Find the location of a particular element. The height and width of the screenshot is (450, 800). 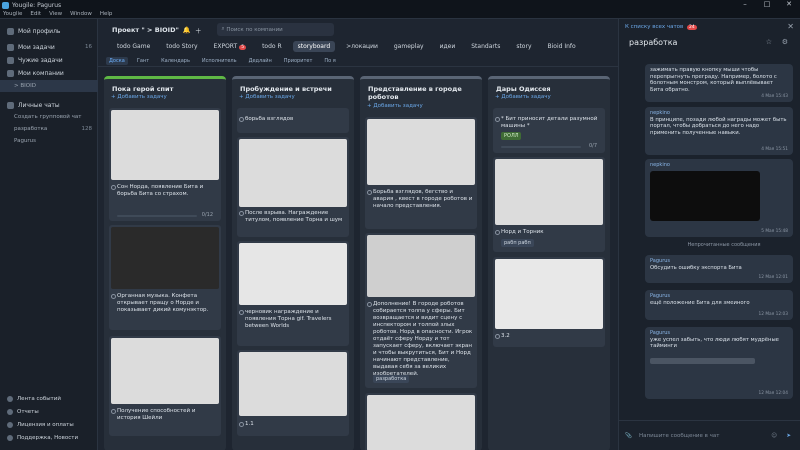

tab-badge: 5 is located at coordinates (243, 47).